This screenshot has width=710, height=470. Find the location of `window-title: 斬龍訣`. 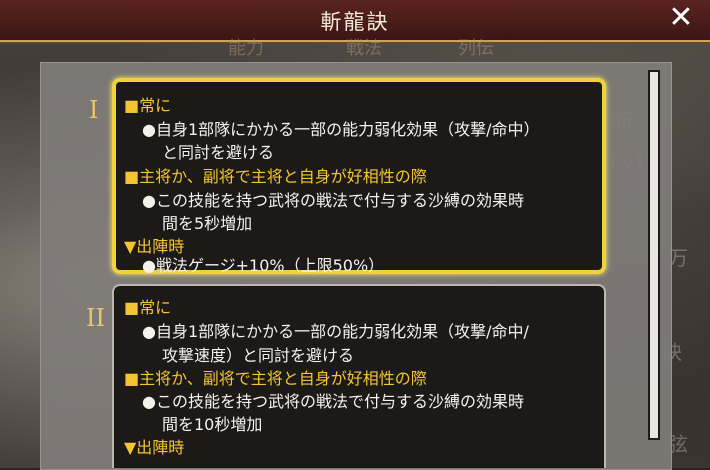

window-title: 斬龍訣 is located at coordinates (355, 22).